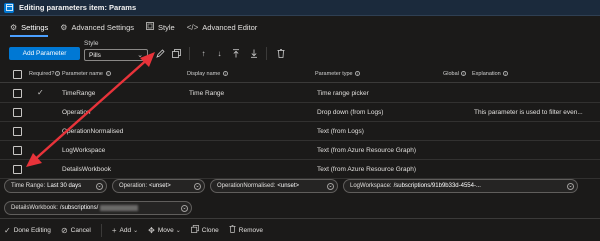 The height and width of the screenshot is (241, 600). Describe the element at coordinates (76, 112) in the screenshot. I see `parameter-name-cell: Operation` at that location.